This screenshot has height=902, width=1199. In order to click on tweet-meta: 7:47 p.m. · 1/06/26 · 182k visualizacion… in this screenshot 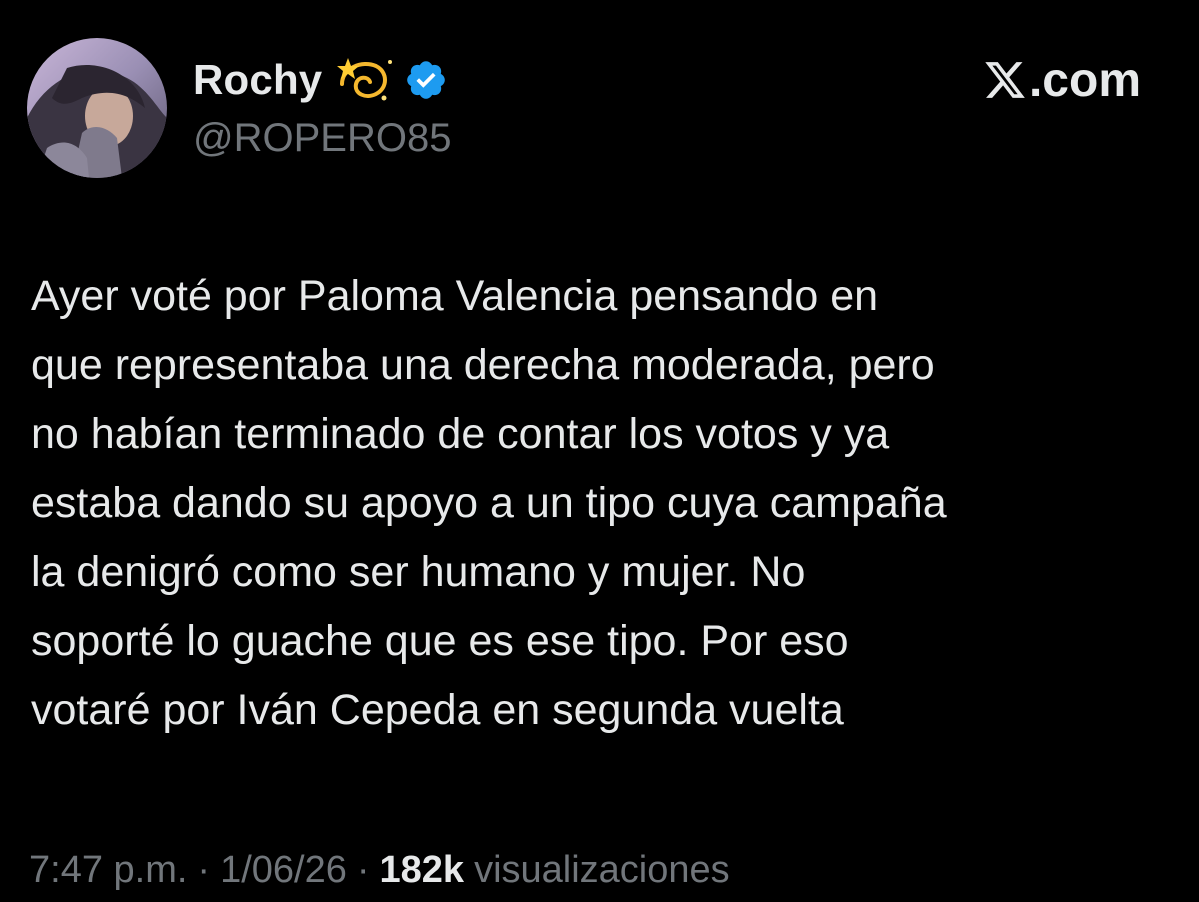, I will do `click(379, 870)`.